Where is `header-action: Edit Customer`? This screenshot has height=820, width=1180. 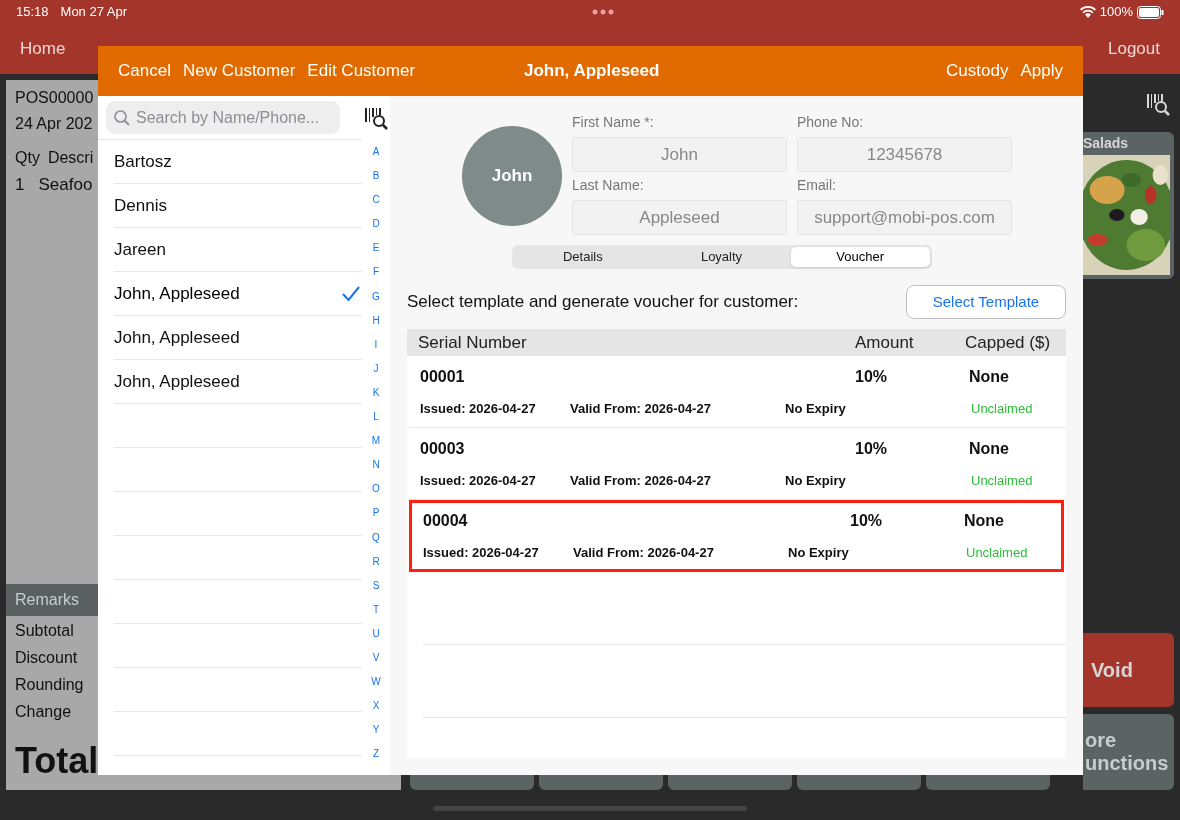
header-action: Edit Customer is located at coordinates (361, 71).